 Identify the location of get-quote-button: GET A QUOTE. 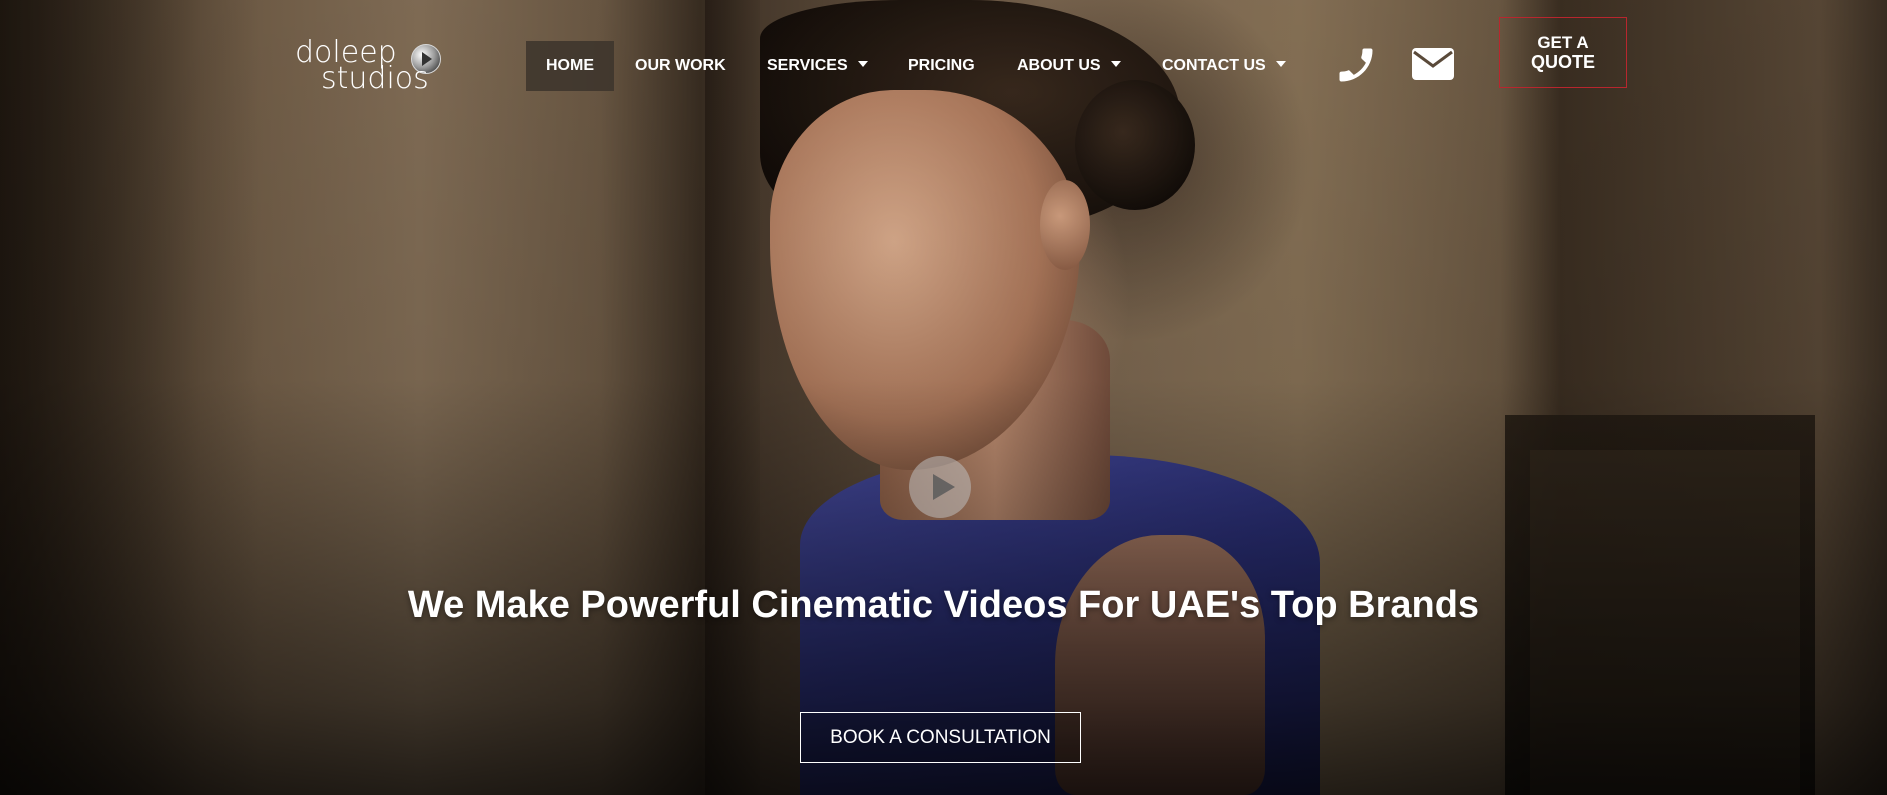
(1563, 52).